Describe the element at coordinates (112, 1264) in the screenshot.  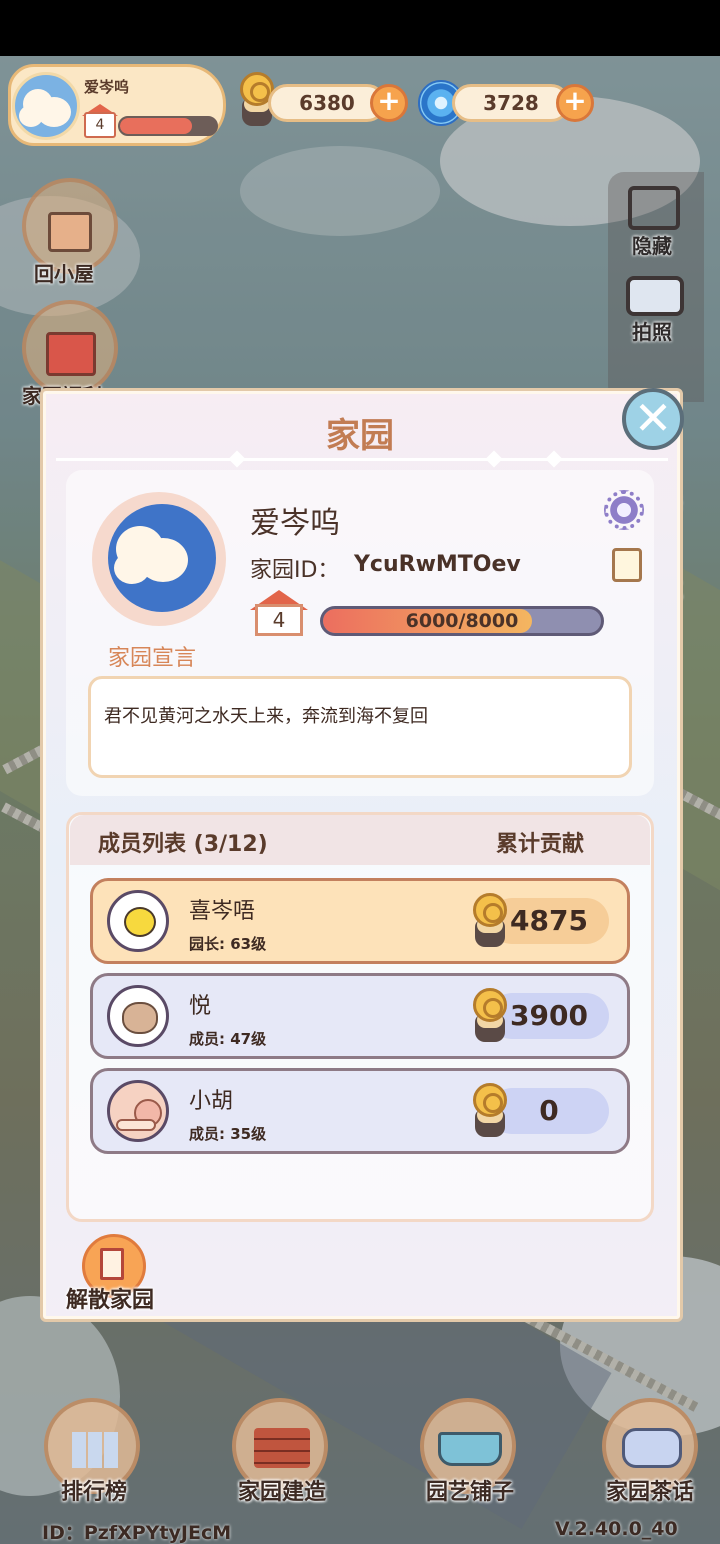
I see `exit-door-icon` at that location.